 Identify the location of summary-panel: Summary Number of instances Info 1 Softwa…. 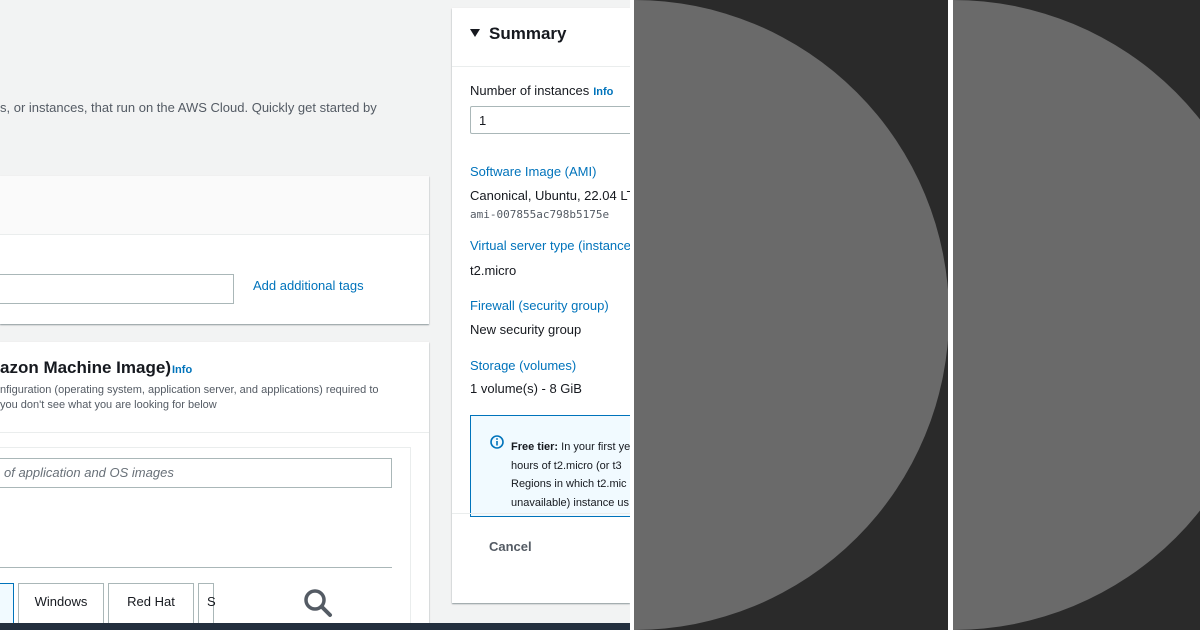
(541, 305).